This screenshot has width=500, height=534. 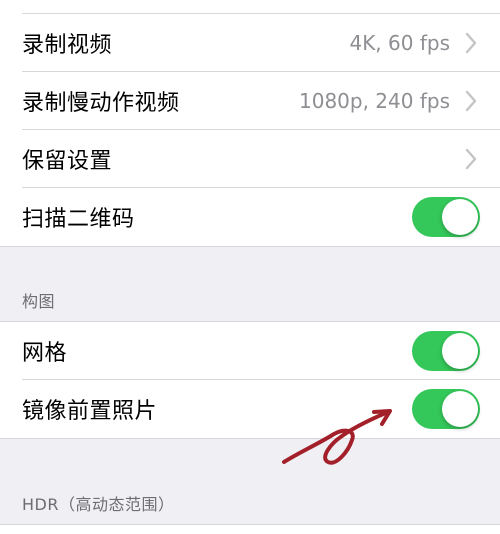 I want to click on preserve-settings-row: 保留设置, so click(x=250, y=159).